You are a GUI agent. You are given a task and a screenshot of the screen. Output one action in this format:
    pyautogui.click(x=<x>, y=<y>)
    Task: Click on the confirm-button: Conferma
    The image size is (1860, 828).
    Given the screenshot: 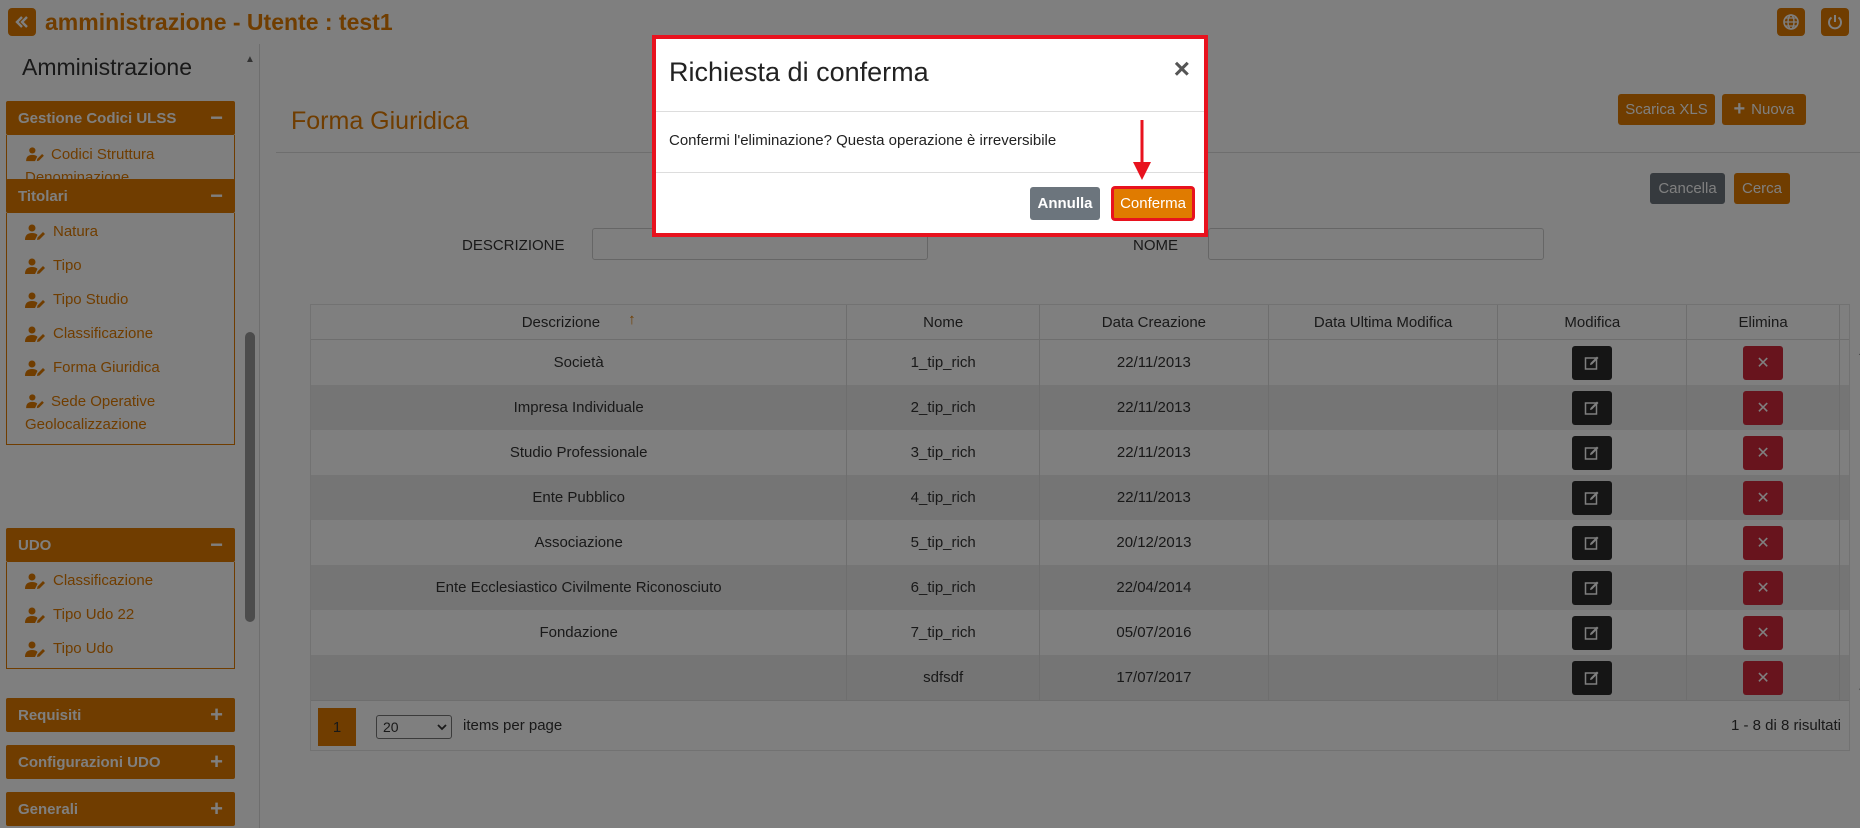 What is the action you would take?
    pyautogui.click(x=1153, y=203)
    